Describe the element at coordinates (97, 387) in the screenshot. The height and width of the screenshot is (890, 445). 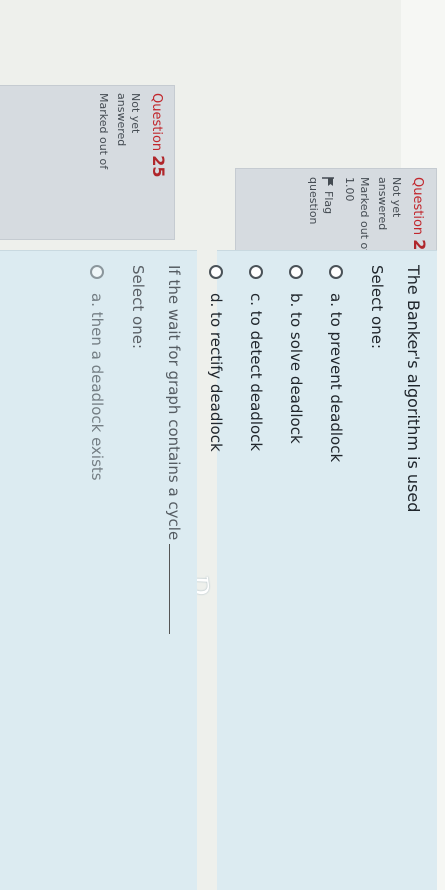
I see `option-a-label: a. then a deadlock exists` at that location.